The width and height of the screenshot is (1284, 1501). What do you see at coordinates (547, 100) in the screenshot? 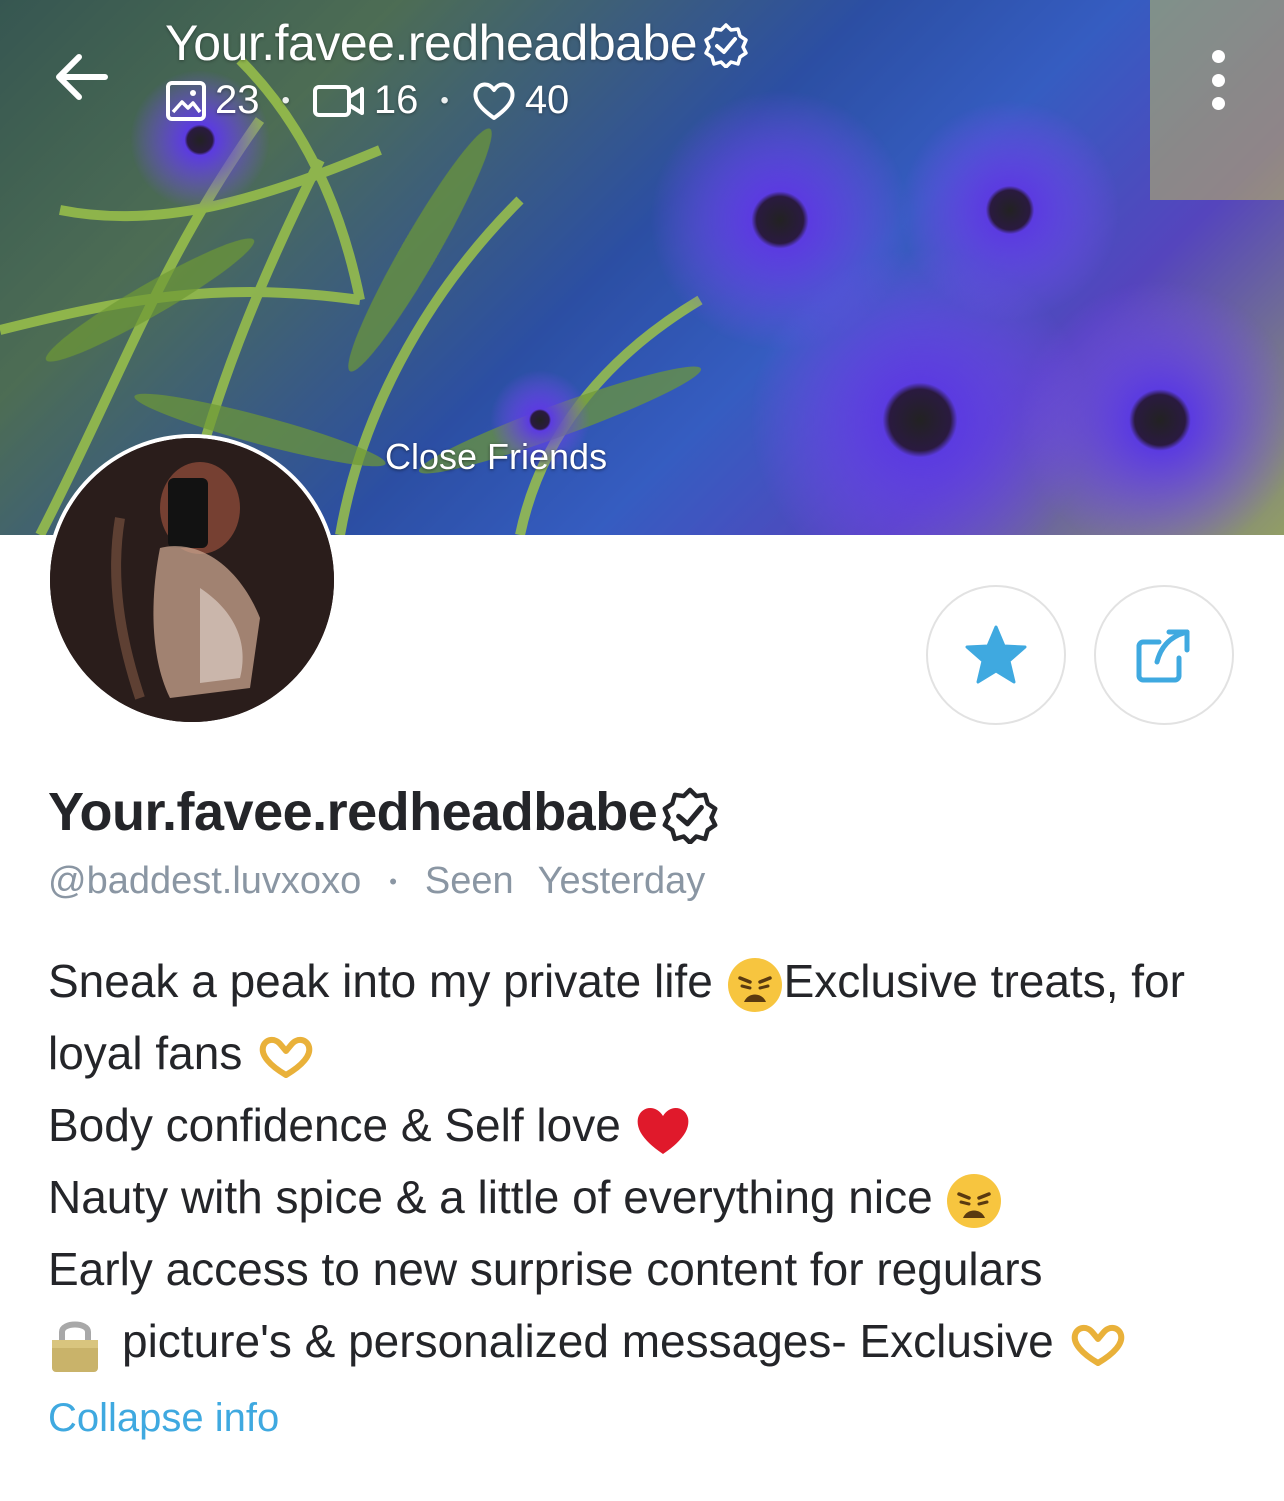
I see `likes-count-value: 40` at bounding box center [547, 100].